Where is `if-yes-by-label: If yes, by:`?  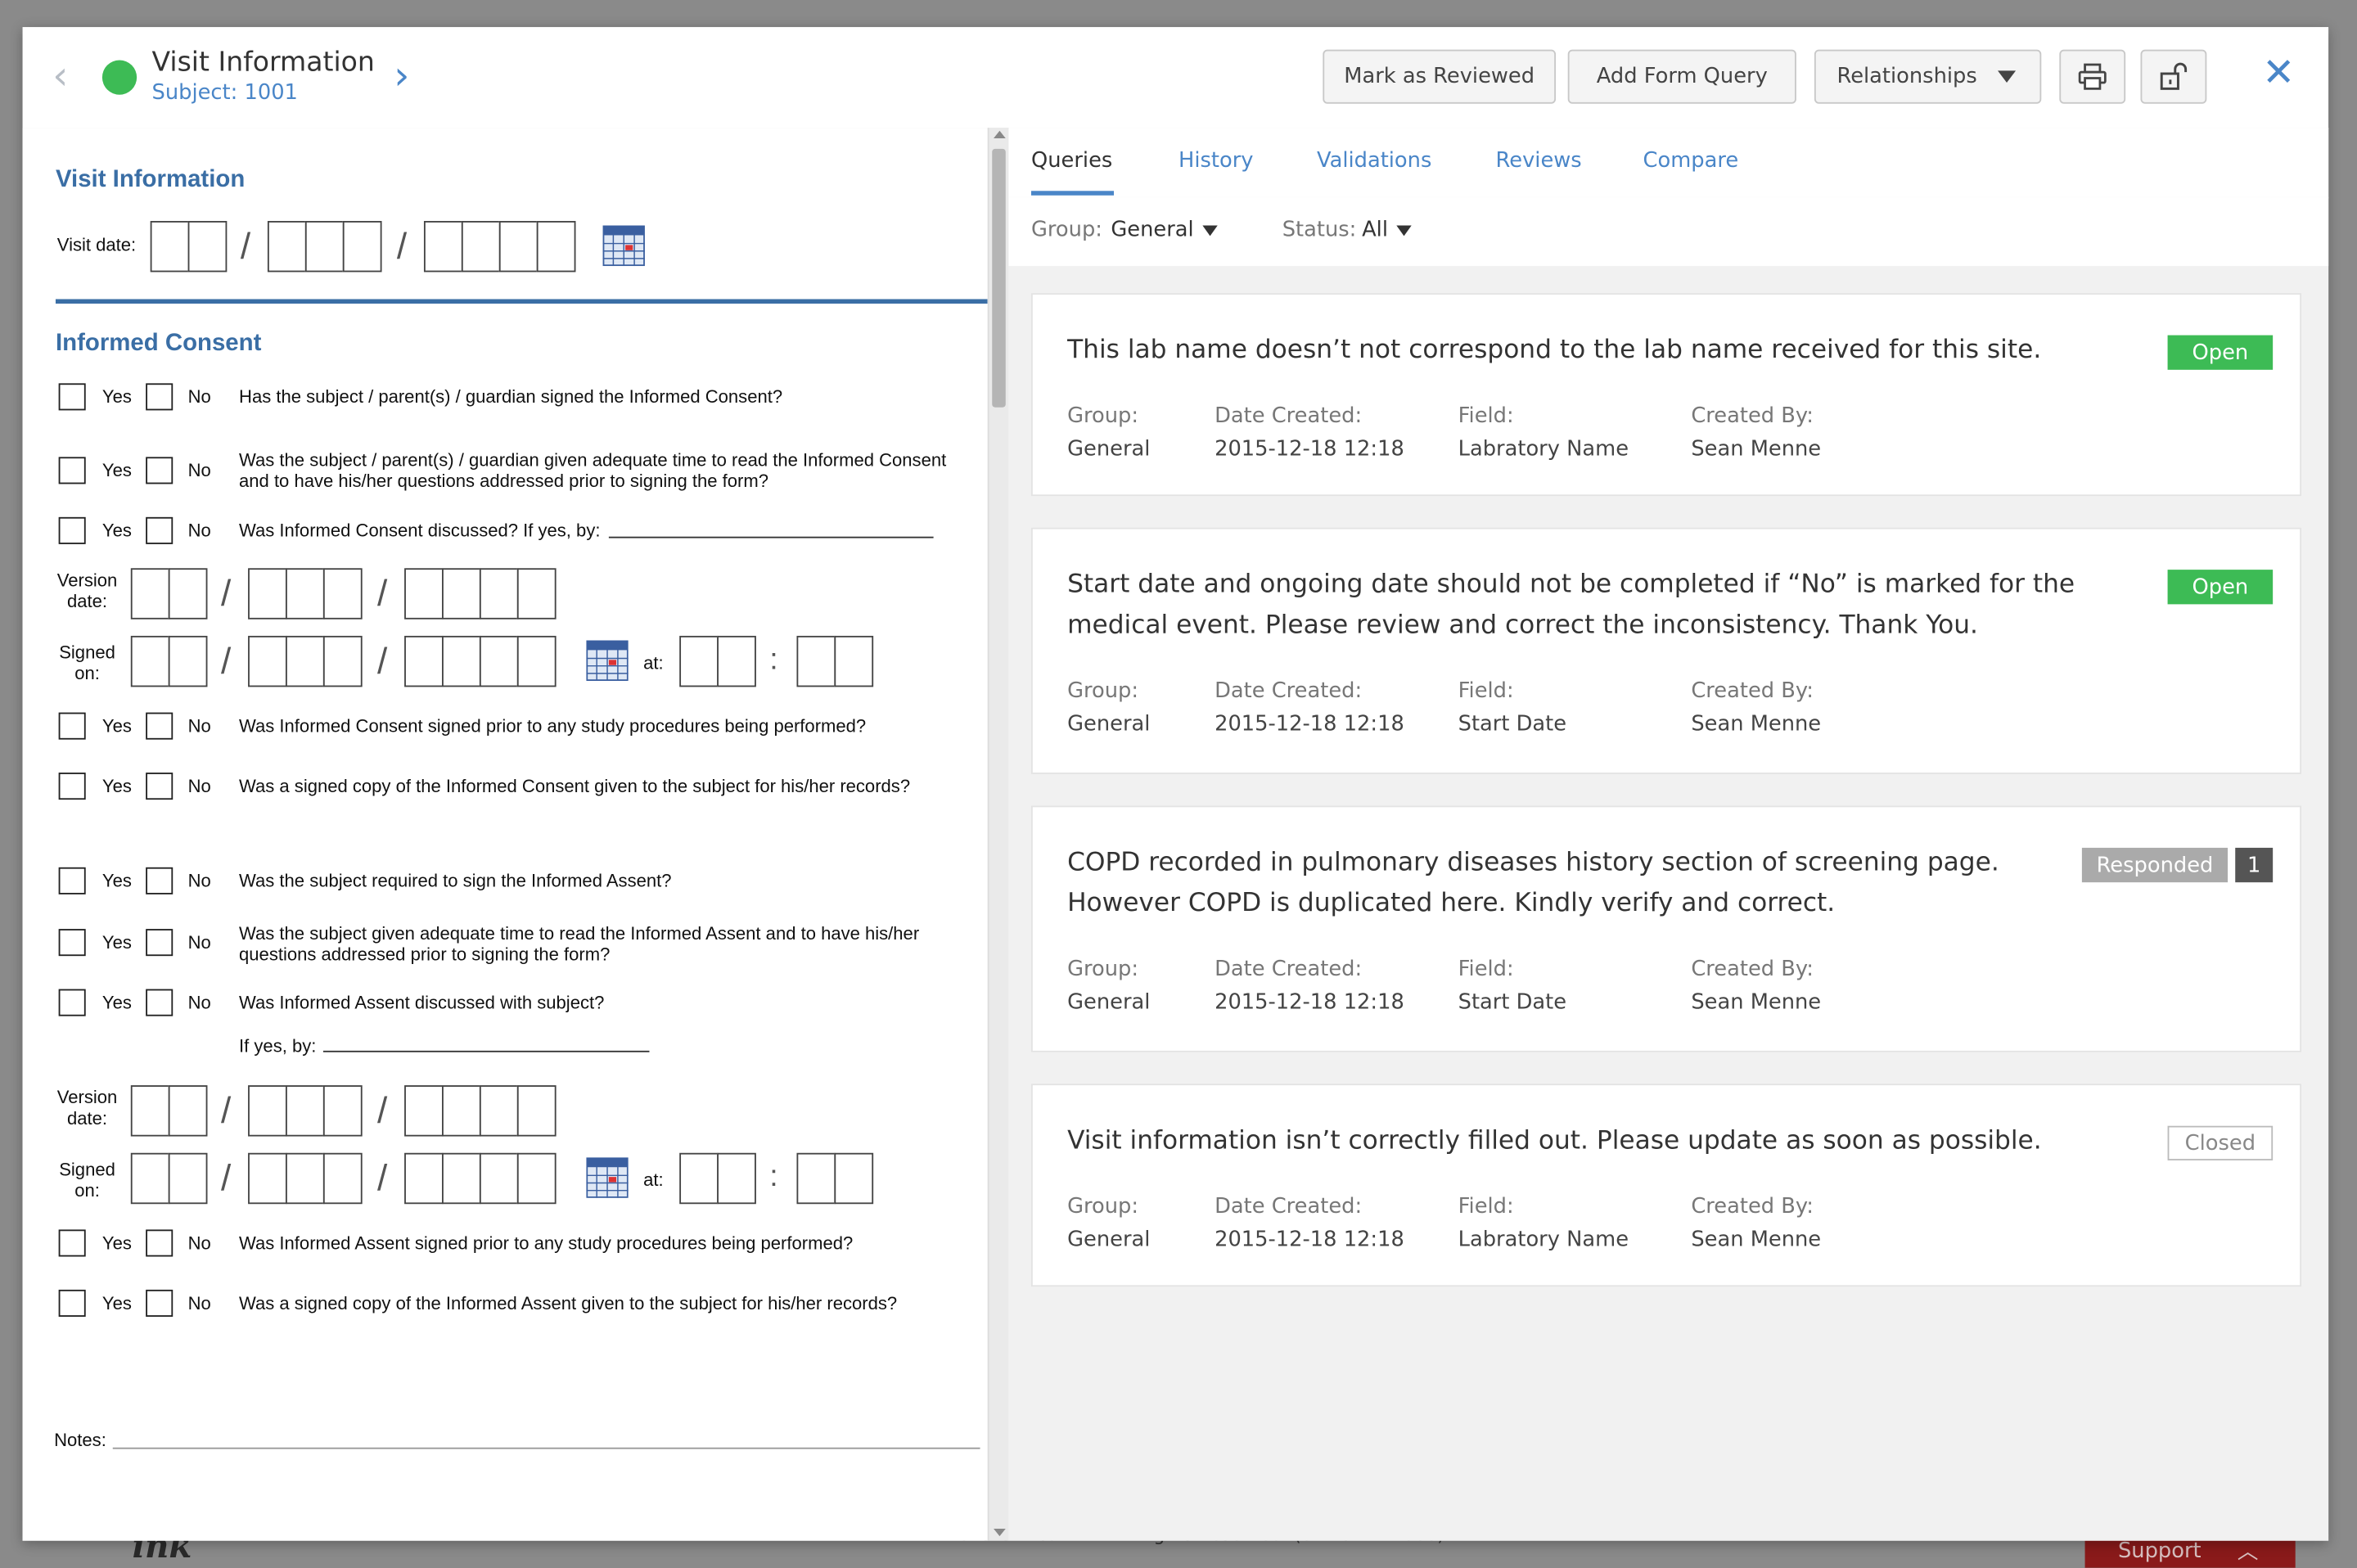 if-yes-by-label: If yes, by: is located at coordinates (278, 1046).